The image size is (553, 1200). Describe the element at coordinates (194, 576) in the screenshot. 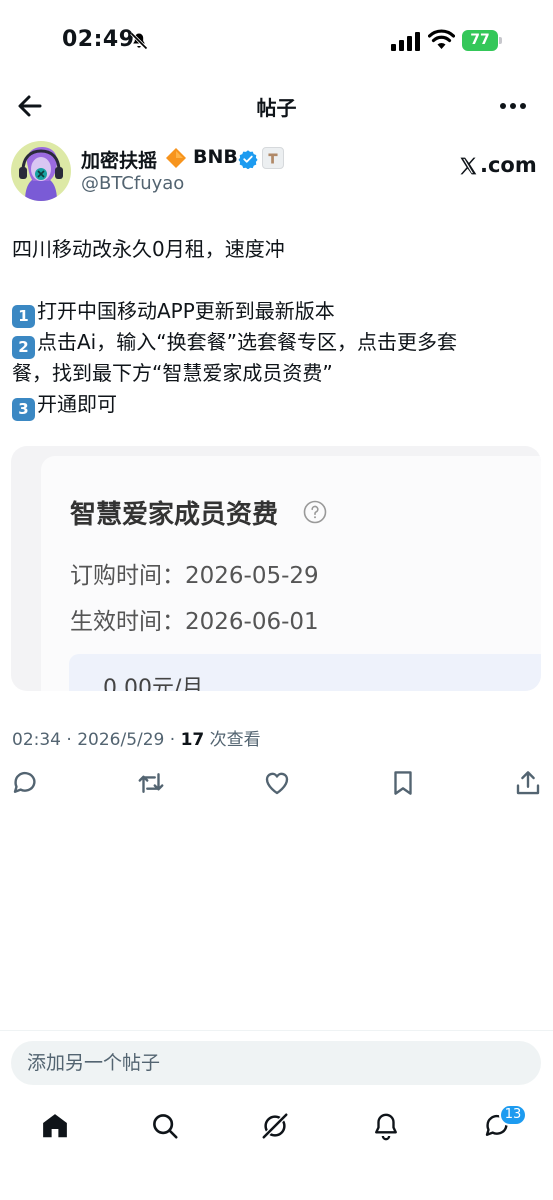

I see `order-time: 订购时间：2026-05-29` at that location.